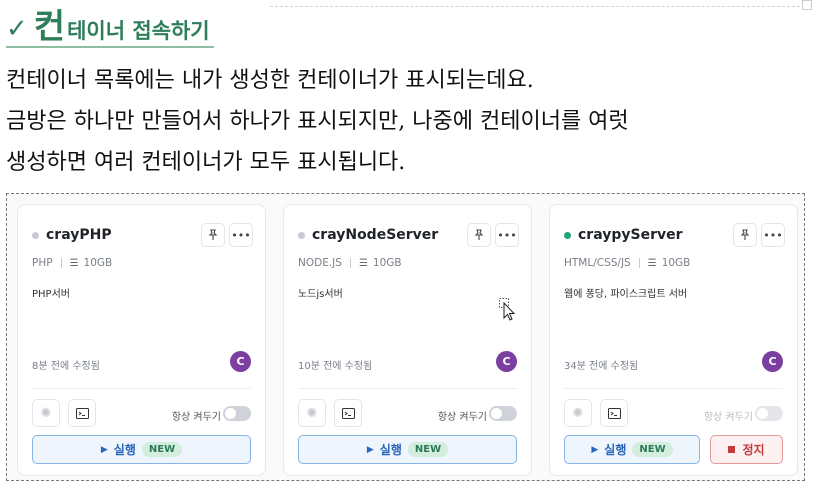 The width and height of the screenshot is (816, 491). Describe the element at coordinates (597, 263) in the screenshot. I see `stack-label: HTML/CSS/JS` at that location.